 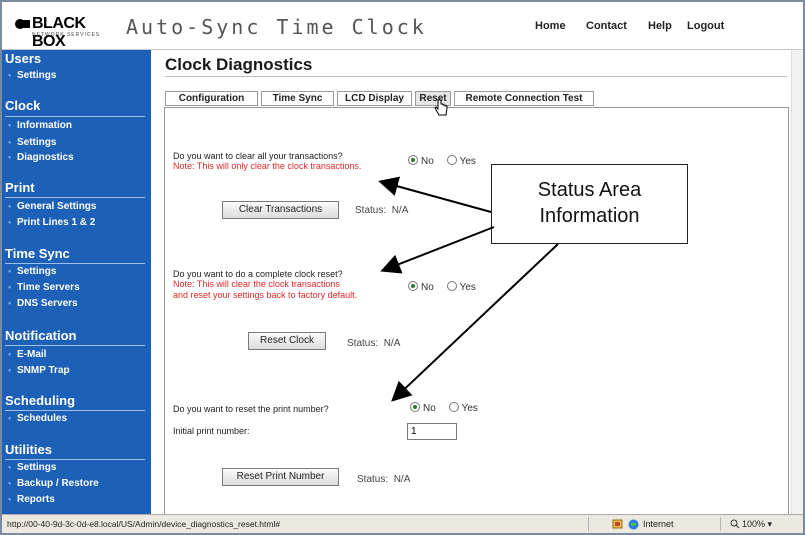 I want to click on security-icon, so click(x=617, y=524).